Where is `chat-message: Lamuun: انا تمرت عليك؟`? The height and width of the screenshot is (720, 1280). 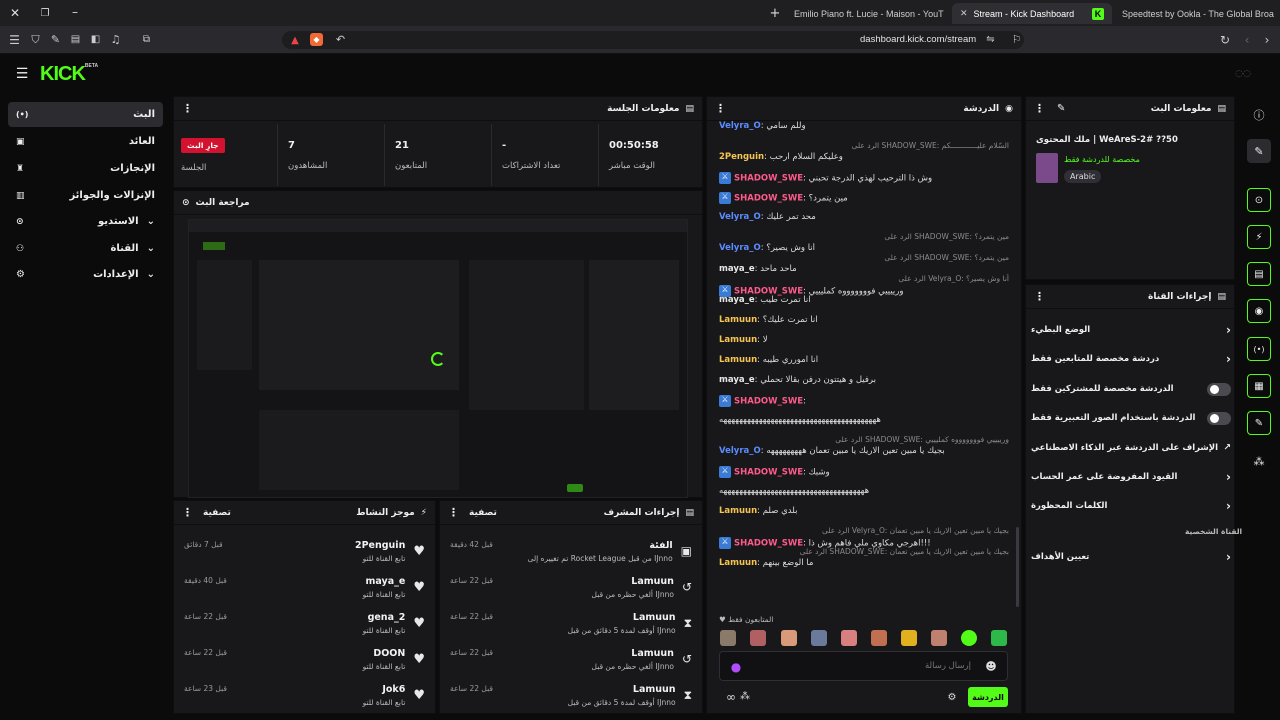
chat-message: Lamuun: انا تمرت عليك؟ is located at coordinates (864, 320).